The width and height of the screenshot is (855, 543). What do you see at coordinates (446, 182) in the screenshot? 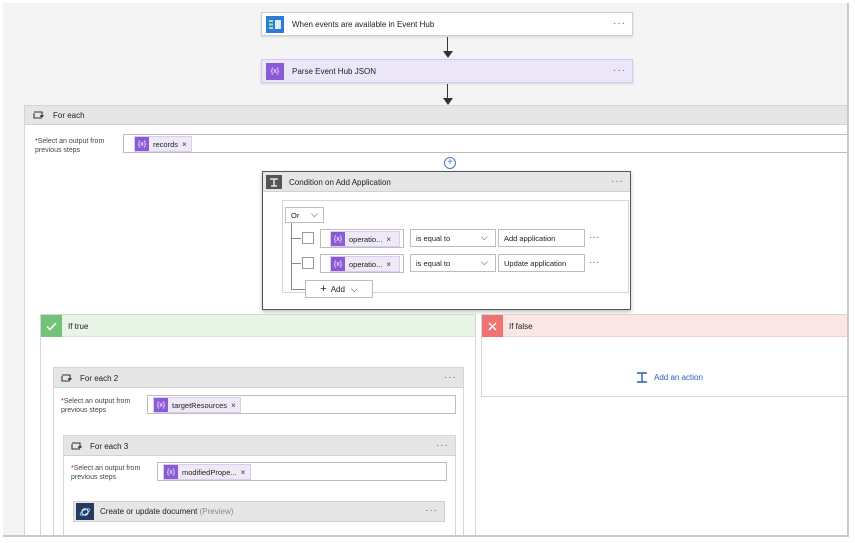
I see `condition-header: Condition on Add Application ···` at bounding box center [446, 182].